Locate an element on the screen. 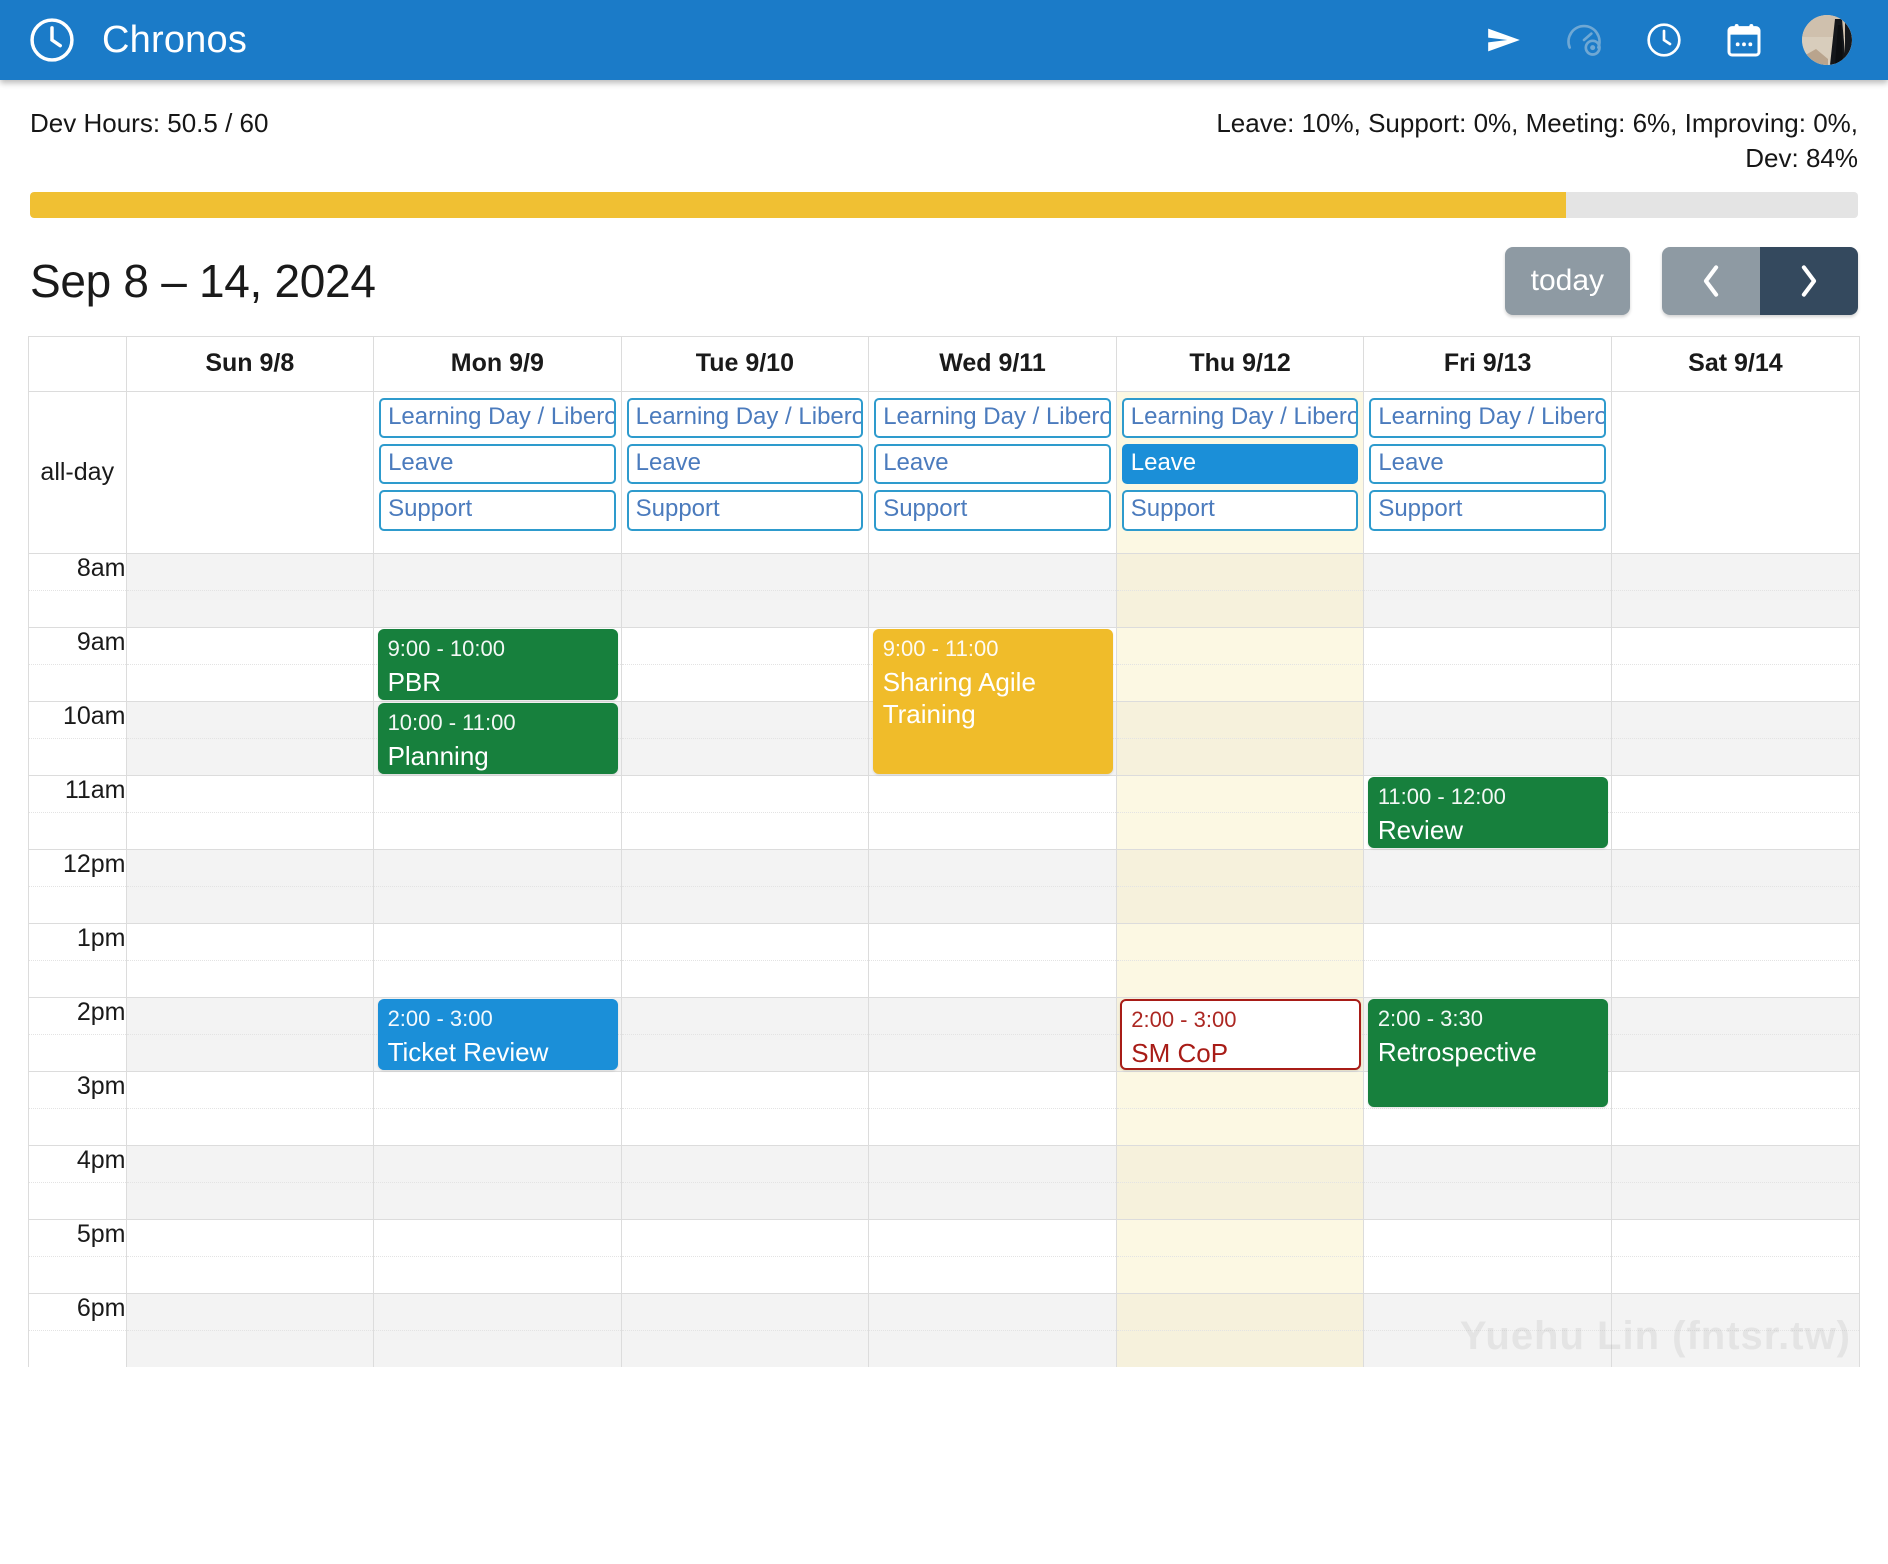  day-header-fri: Fri 9/13 is located at coordinates (1487, 364).